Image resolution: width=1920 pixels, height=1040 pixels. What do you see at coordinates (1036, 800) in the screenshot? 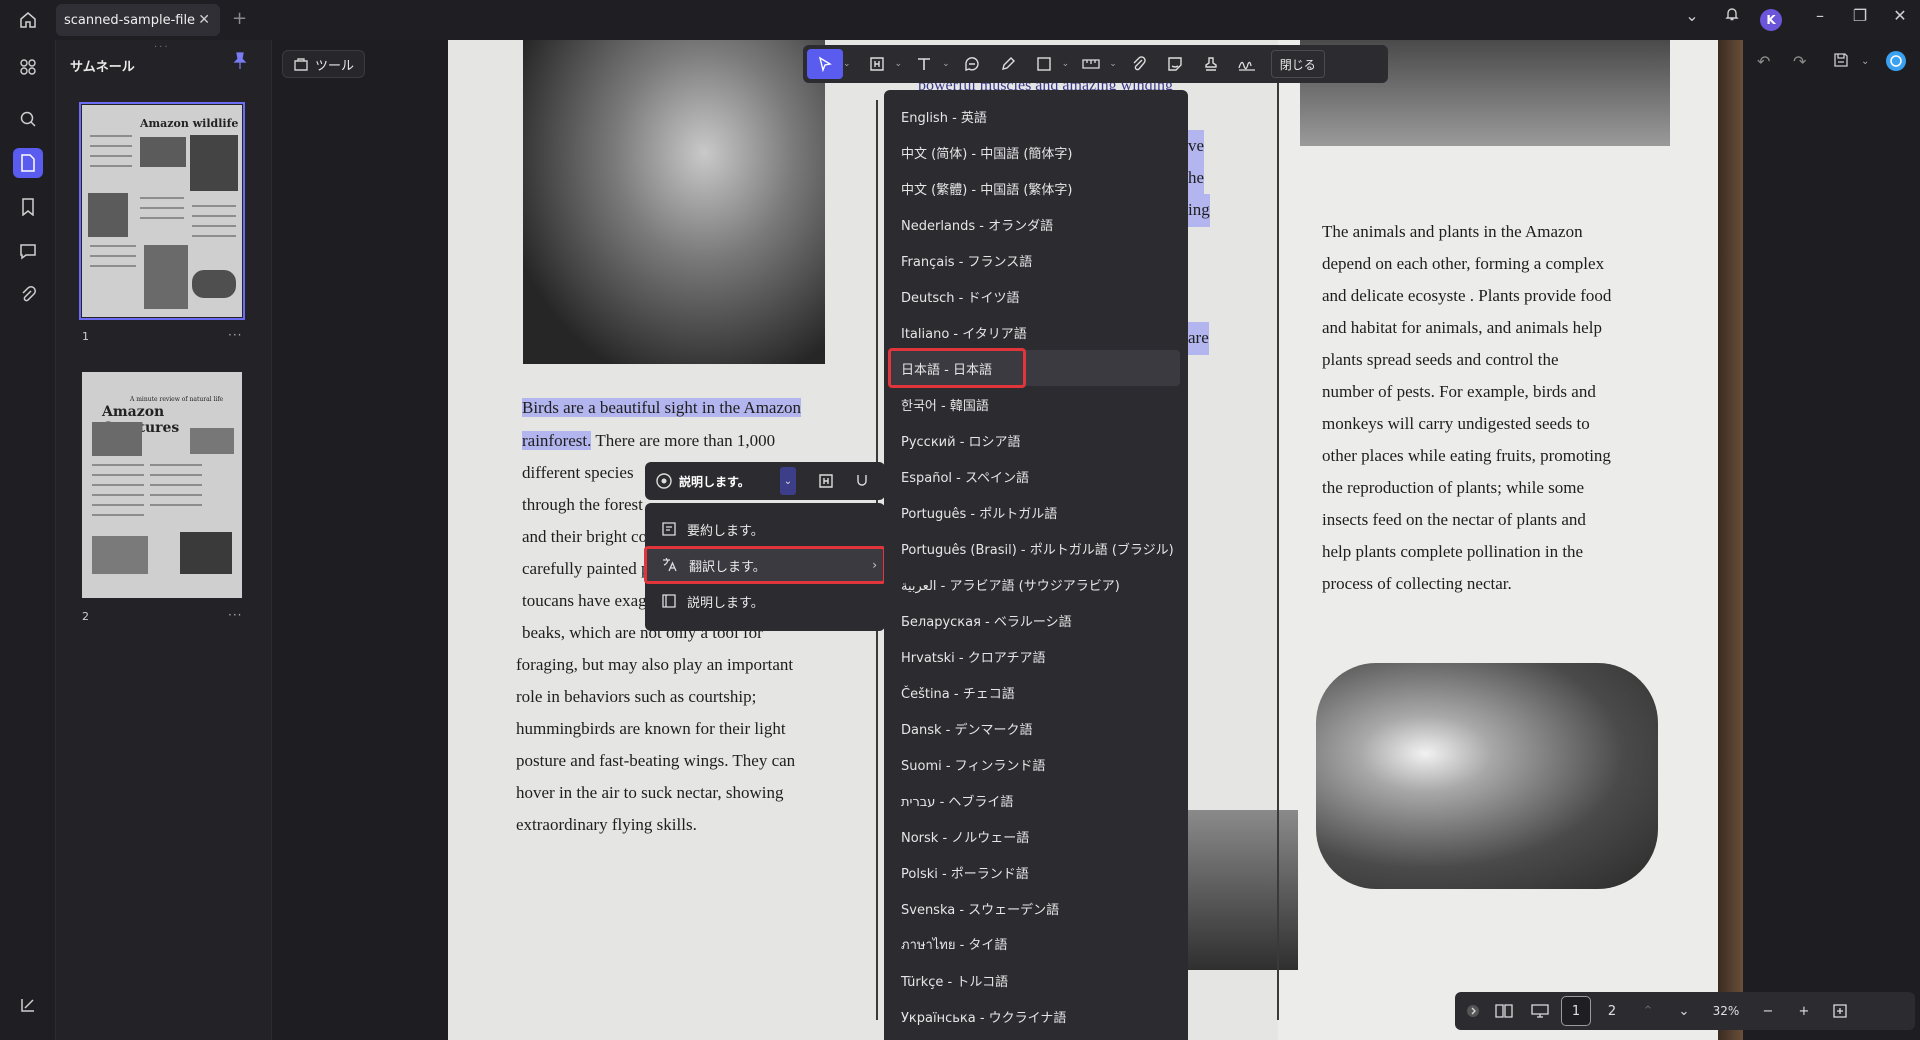
I see `language-option: עברית - ヘブライ語` at bounding box center [1036, 800].